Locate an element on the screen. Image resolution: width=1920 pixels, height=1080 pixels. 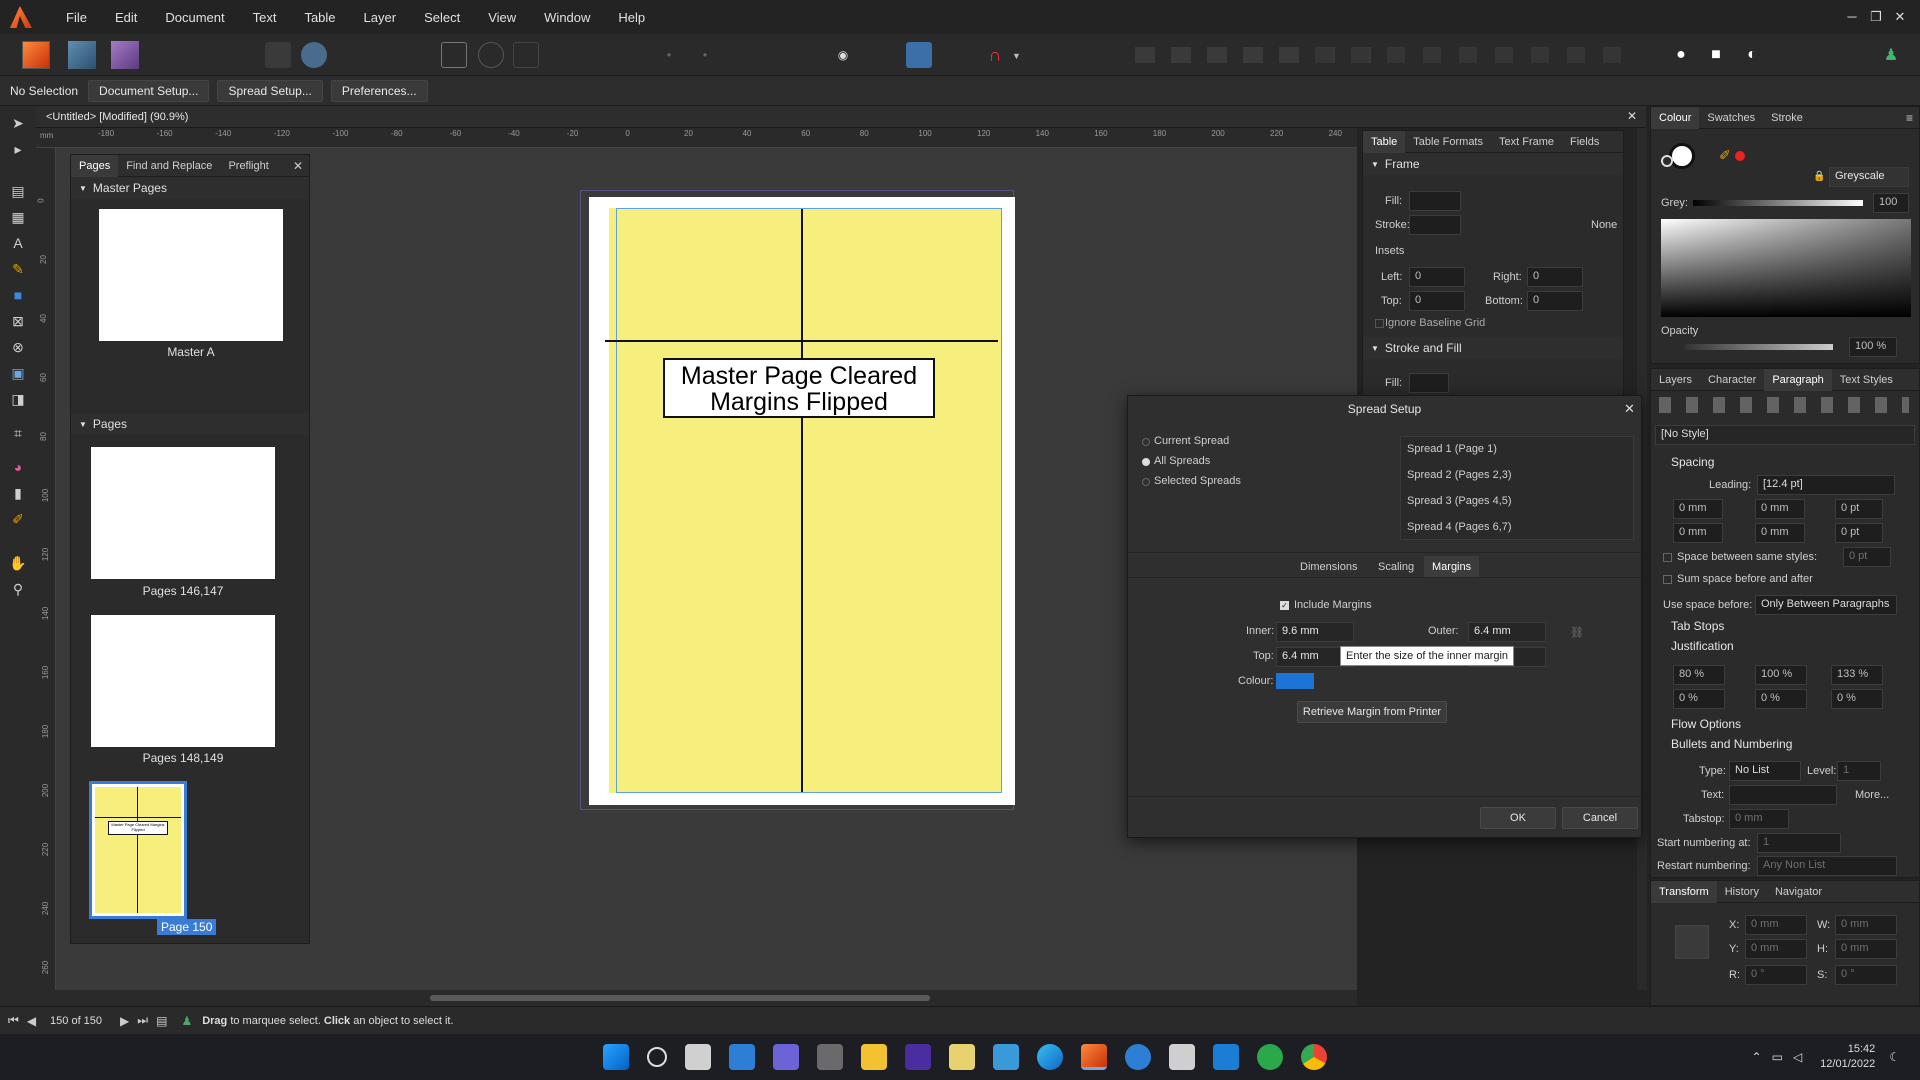
master-a-thumbnail is located at coordinates (191, 275).